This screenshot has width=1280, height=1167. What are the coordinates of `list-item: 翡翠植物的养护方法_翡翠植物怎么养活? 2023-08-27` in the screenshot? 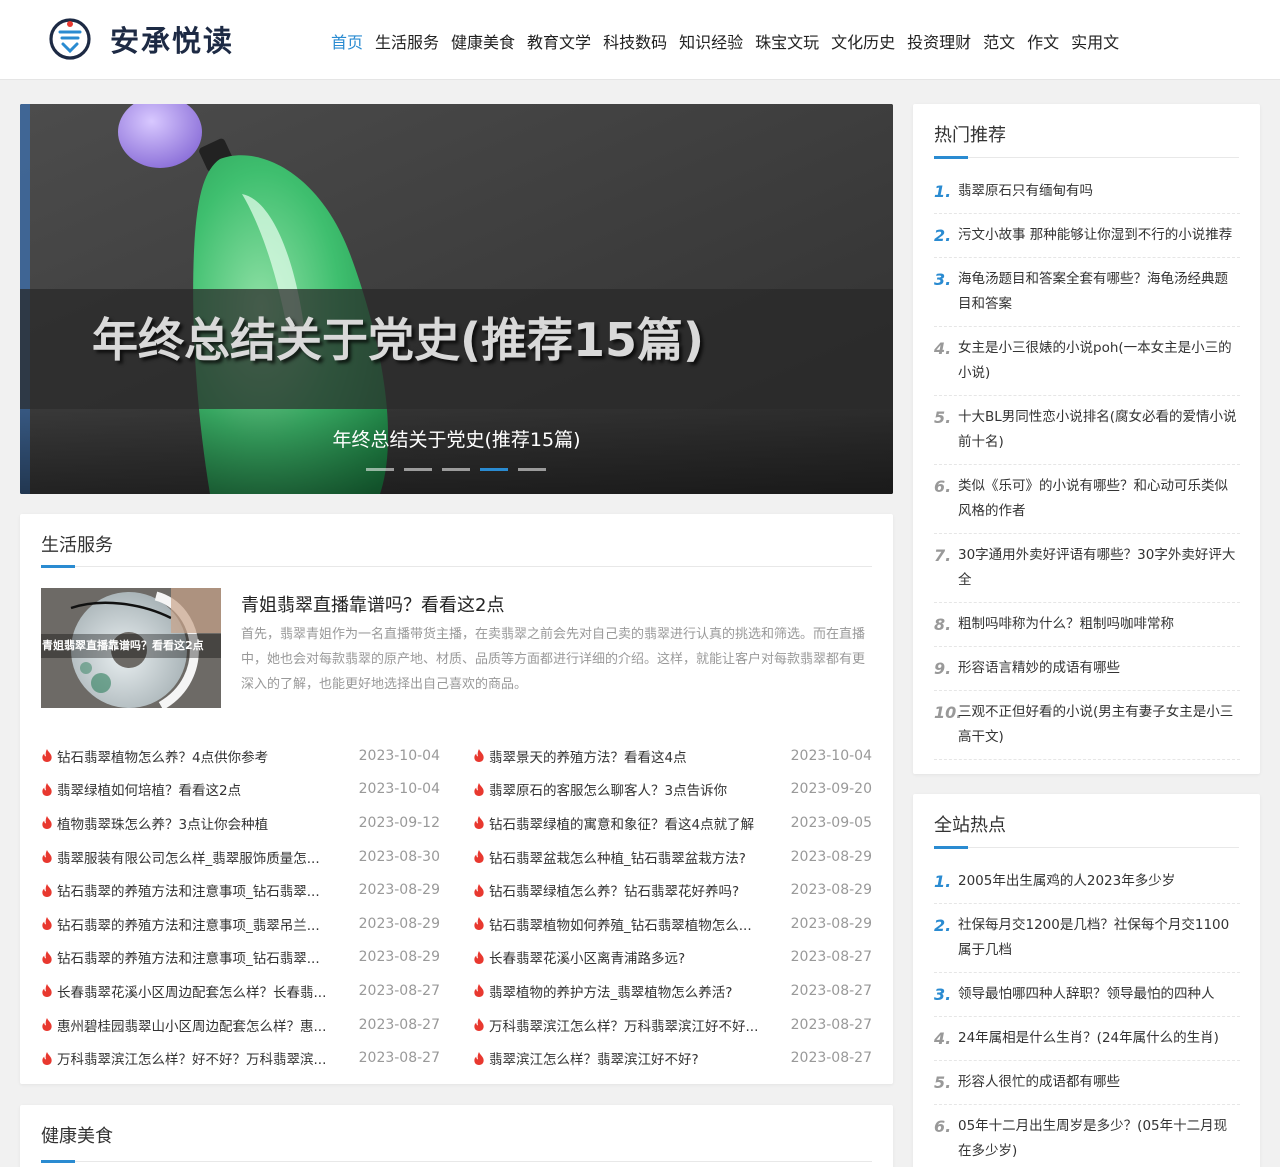 It's located at (672, 991).